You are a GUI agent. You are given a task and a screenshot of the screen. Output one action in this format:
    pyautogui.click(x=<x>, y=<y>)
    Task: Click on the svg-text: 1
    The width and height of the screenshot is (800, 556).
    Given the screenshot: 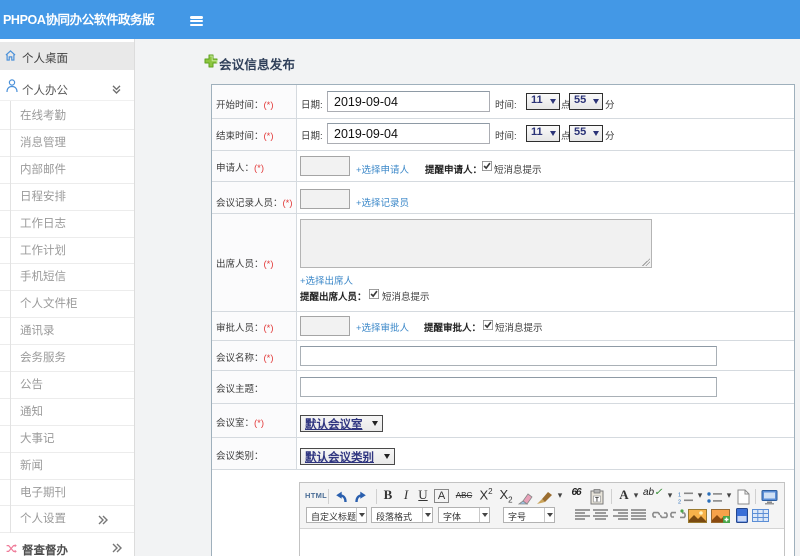 What is the action you would take?
    pyautogui.click(x=679, y=496)
    